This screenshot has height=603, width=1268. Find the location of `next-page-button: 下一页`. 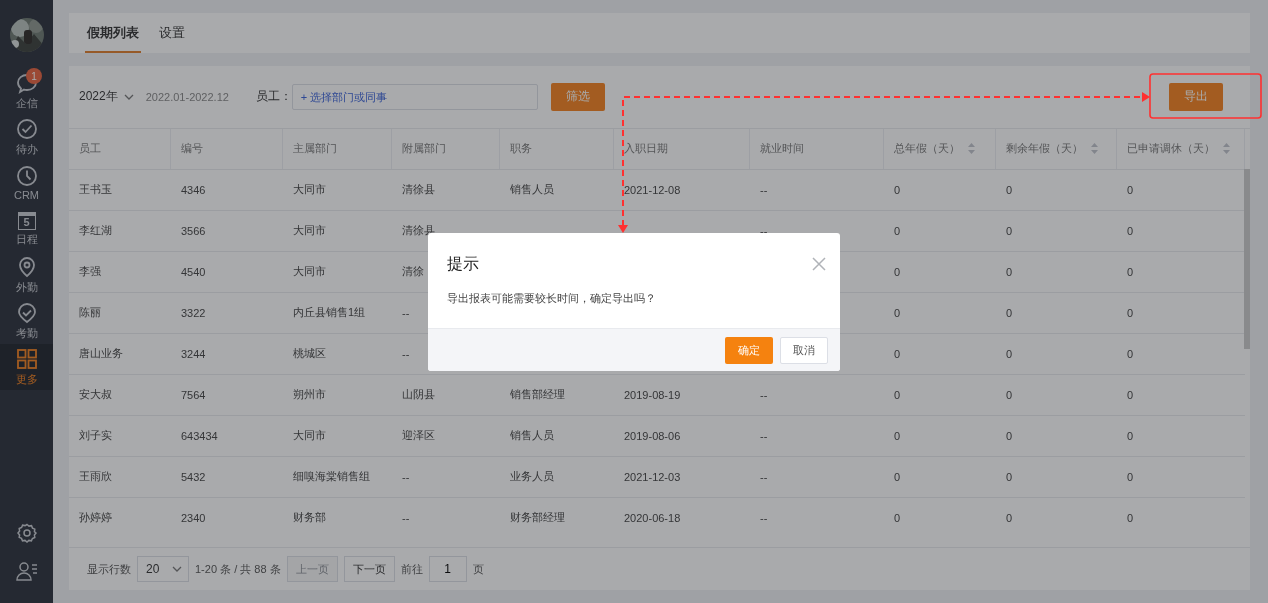

next-page-button: 下一页 is located at coordinates (369, 569).